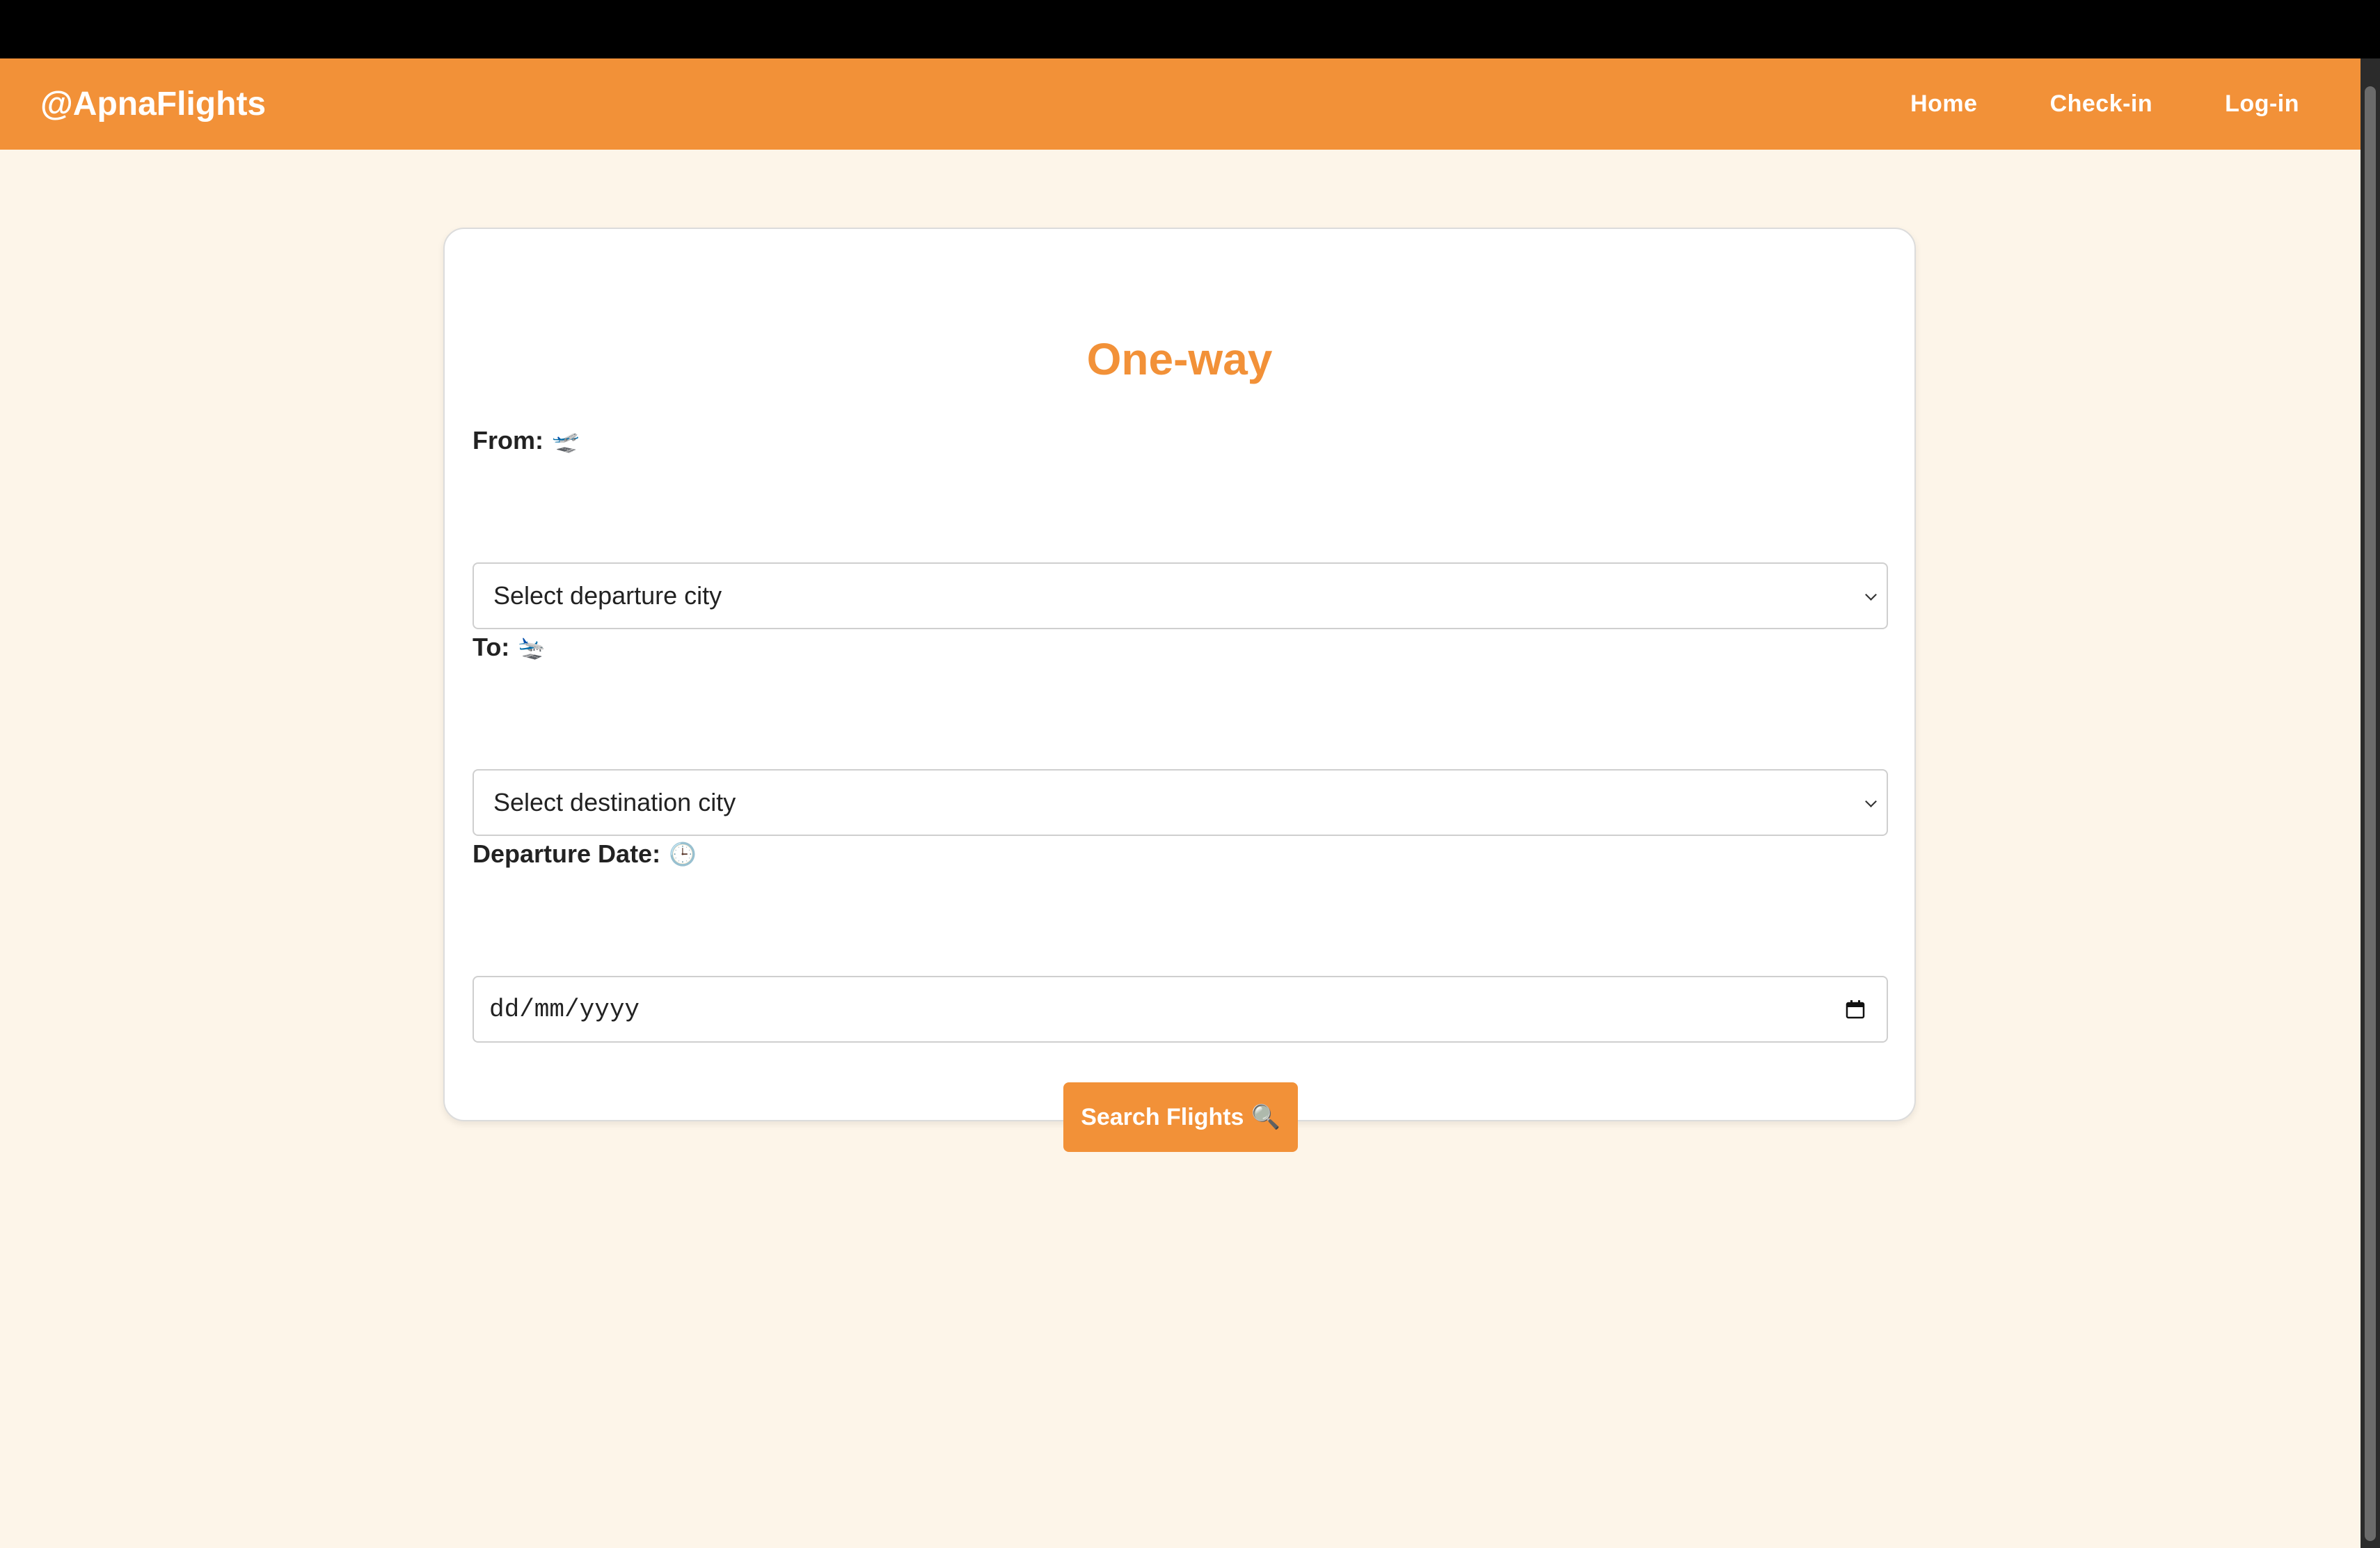 The image size is (2380, 1548). I want to click on search-flights-label: Search Flights, so click(1162, 1116).